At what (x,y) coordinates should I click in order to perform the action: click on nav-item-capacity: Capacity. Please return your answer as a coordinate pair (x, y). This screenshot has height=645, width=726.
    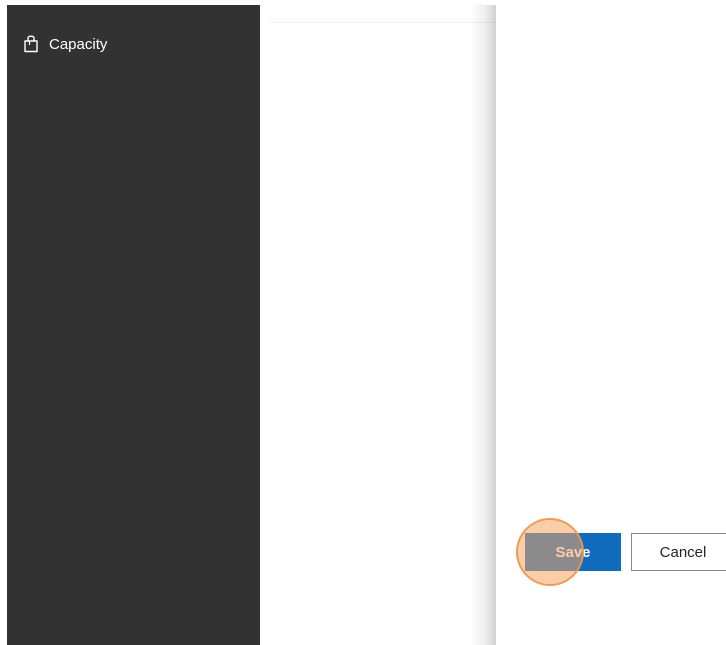
    Looking at the image, I should click on (65, 44).